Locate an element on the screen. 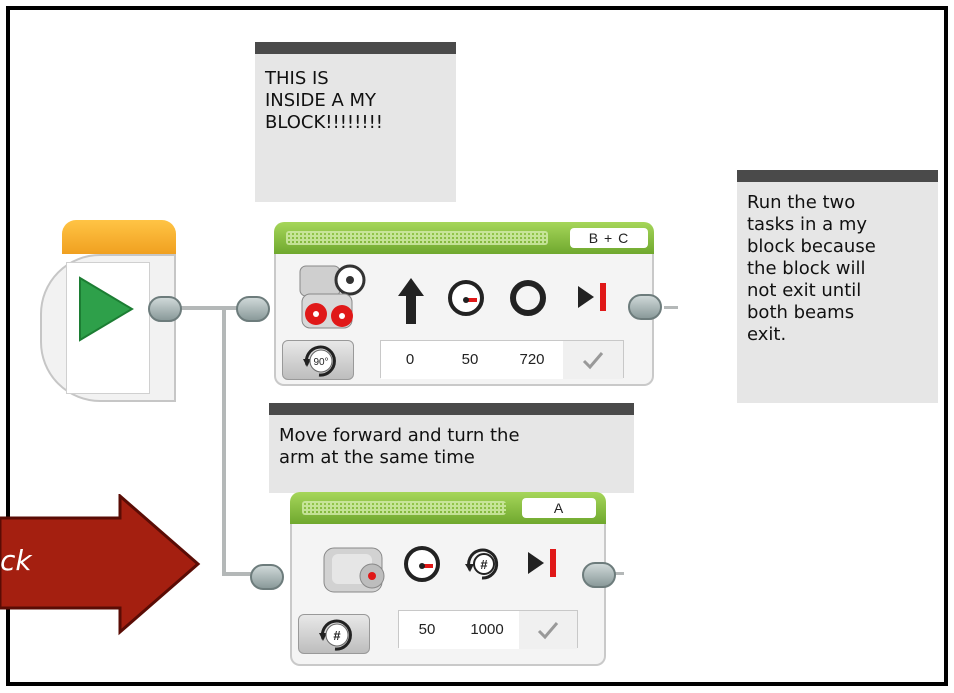  degrees-value: 1000 is located at coordinates (487, 630).